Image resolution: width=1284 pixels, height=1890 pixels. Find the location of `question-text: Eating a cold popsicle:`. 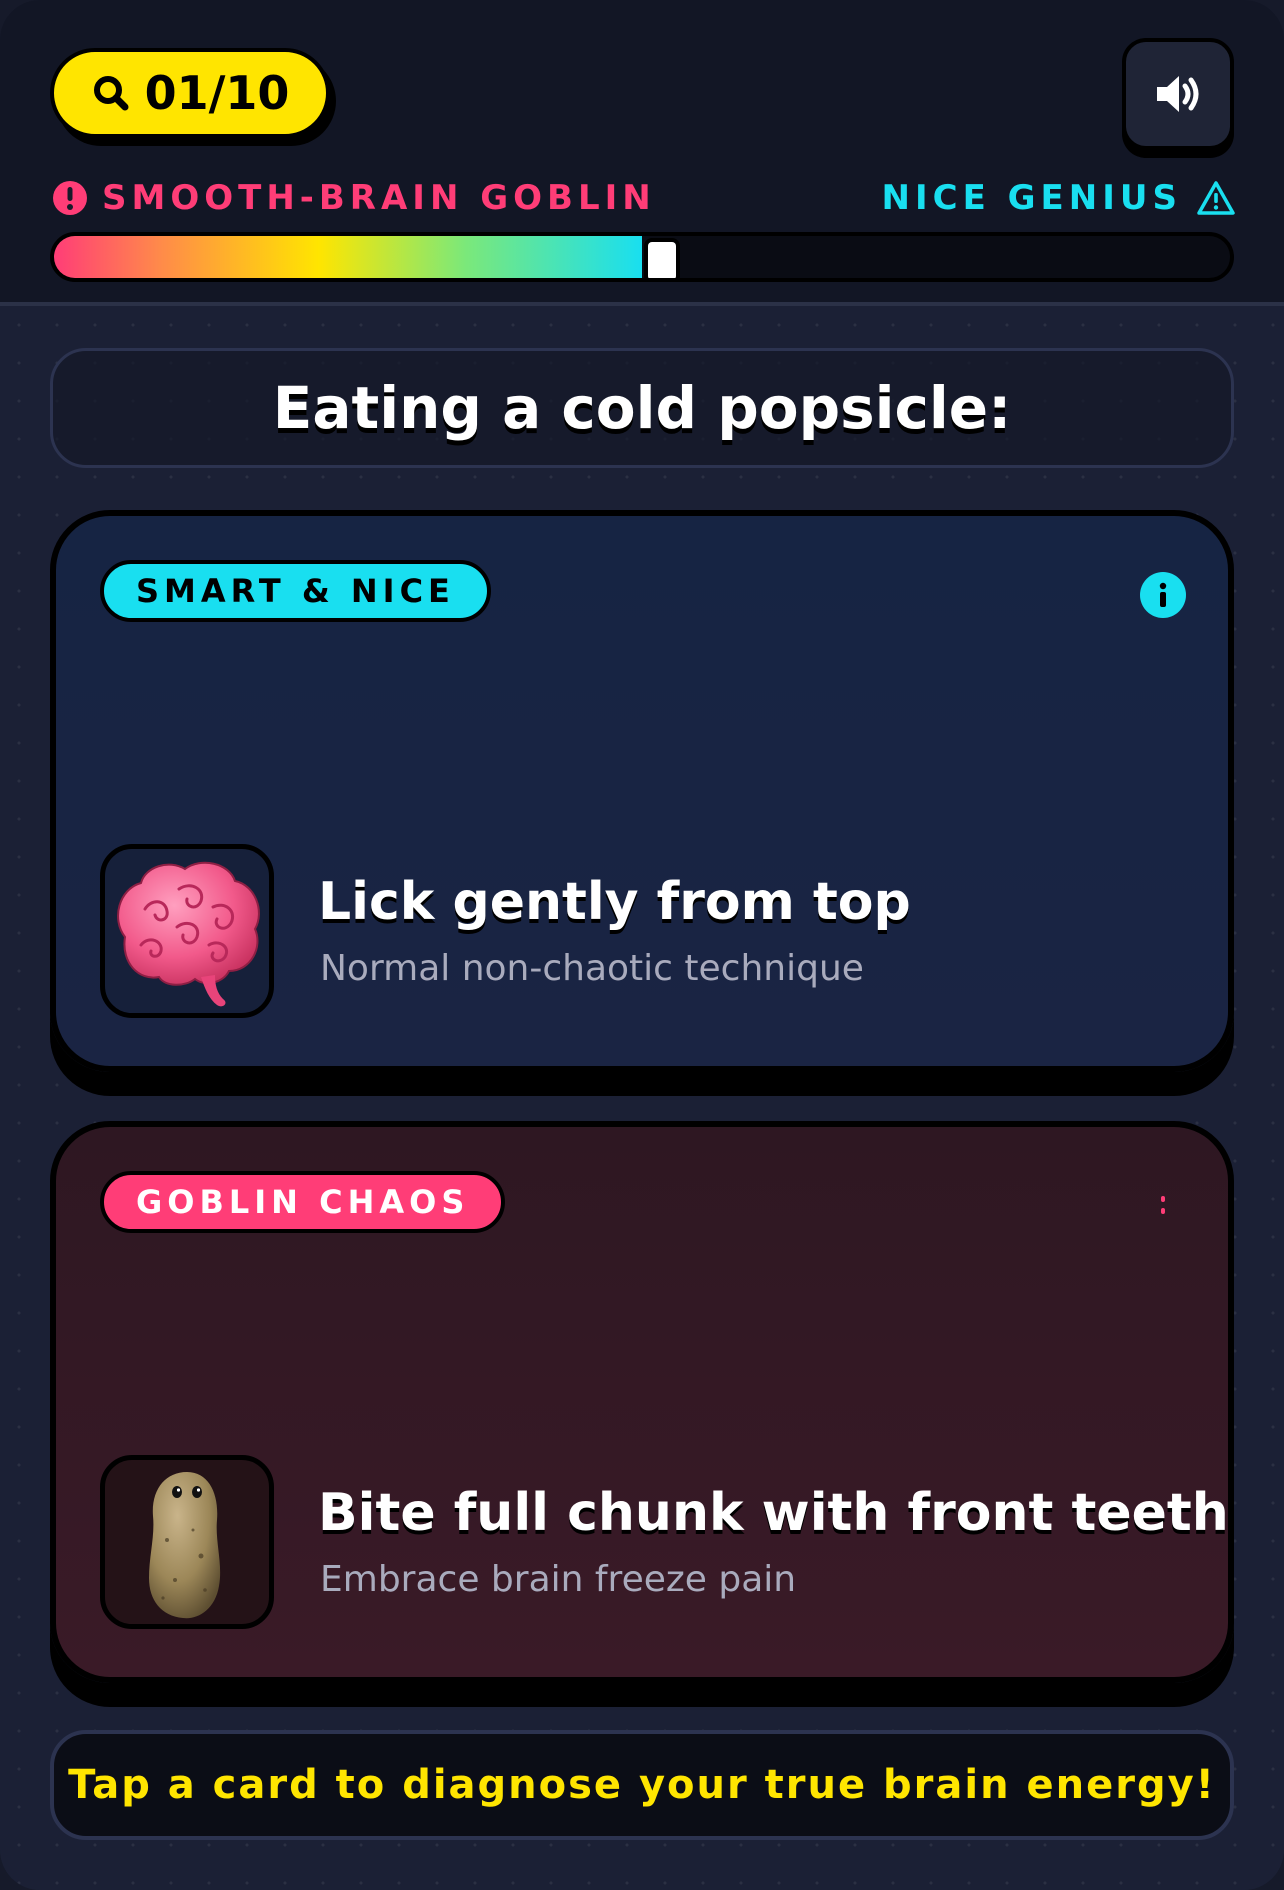

question-text: Eating a cold popsicle: is located at coordinates (642, 408).